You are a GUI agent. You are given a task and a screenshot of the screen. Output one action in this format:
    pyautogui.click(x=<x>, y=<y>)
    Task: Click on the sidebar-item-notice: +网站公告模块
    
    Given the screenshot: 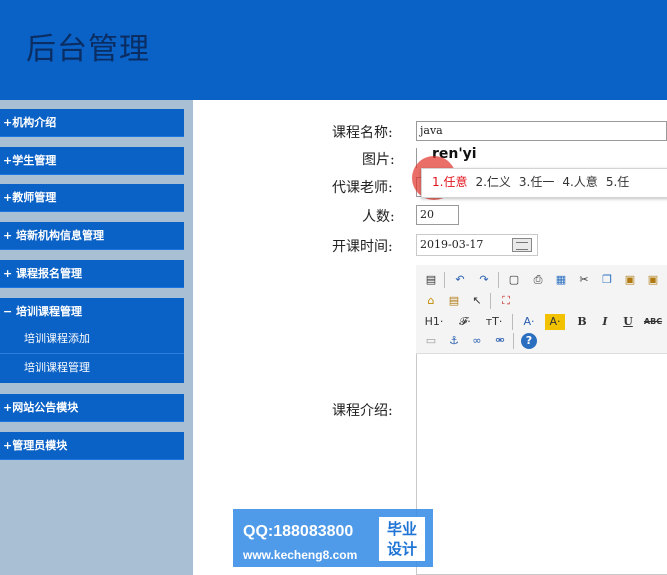 What is the action you would take?
    pyautogui.click(x=92, y=408)
    